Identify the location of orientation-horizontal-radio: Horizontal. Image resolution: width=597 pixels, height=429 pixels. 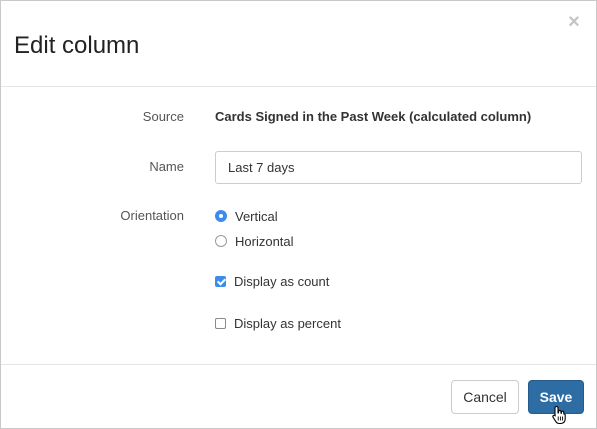
(254, 241).